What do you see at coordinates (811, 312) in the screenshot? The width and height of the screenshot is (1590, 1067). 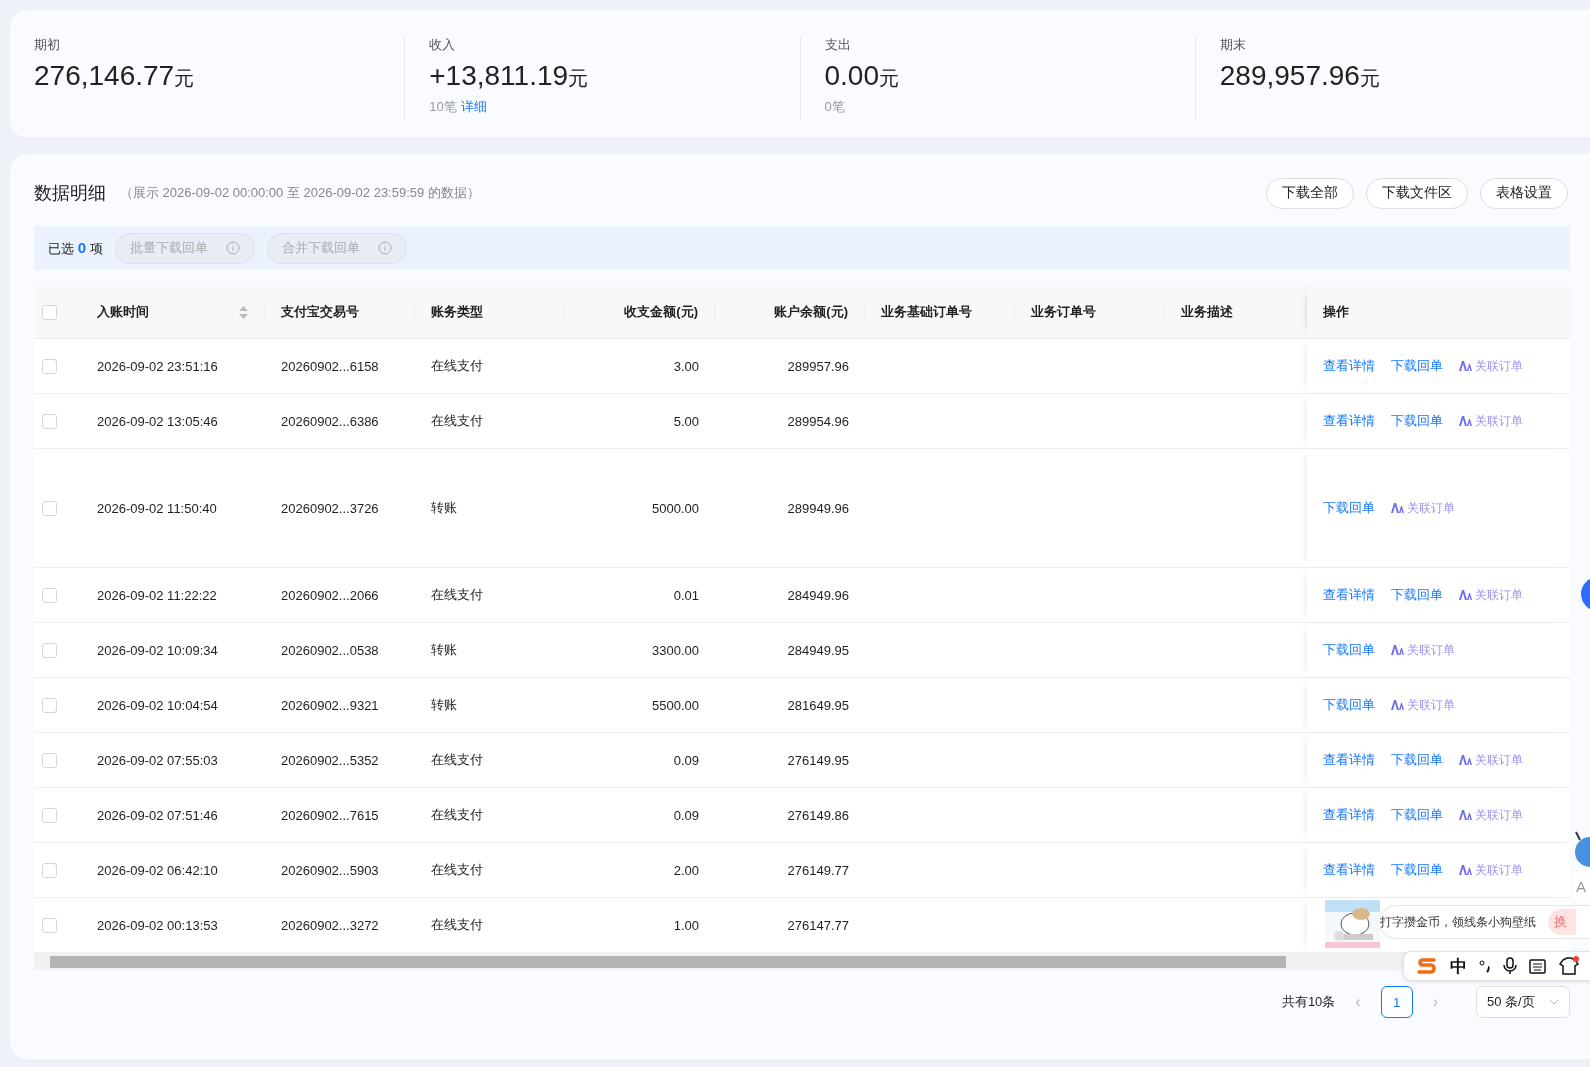 I see `column-header: 账户余额(元)` at bounding box center [811, 312].